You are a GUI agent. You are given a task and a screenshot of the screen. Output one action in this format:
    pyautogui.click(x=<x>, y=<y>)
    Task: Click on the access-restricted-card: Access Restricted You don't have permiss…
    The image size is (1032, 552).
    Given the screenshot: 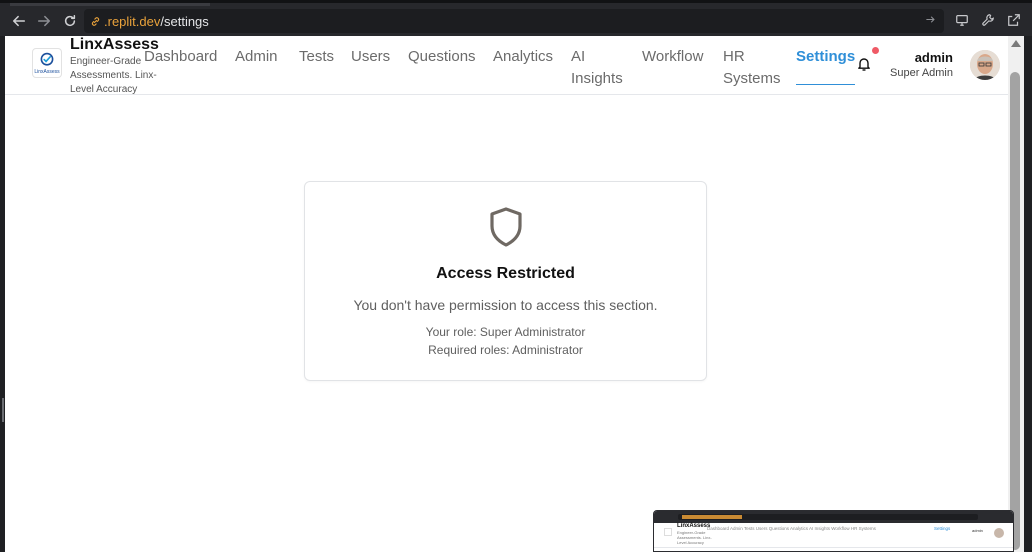 What is the action you would take?
    pyautogui.click(x=505, y=281)
    